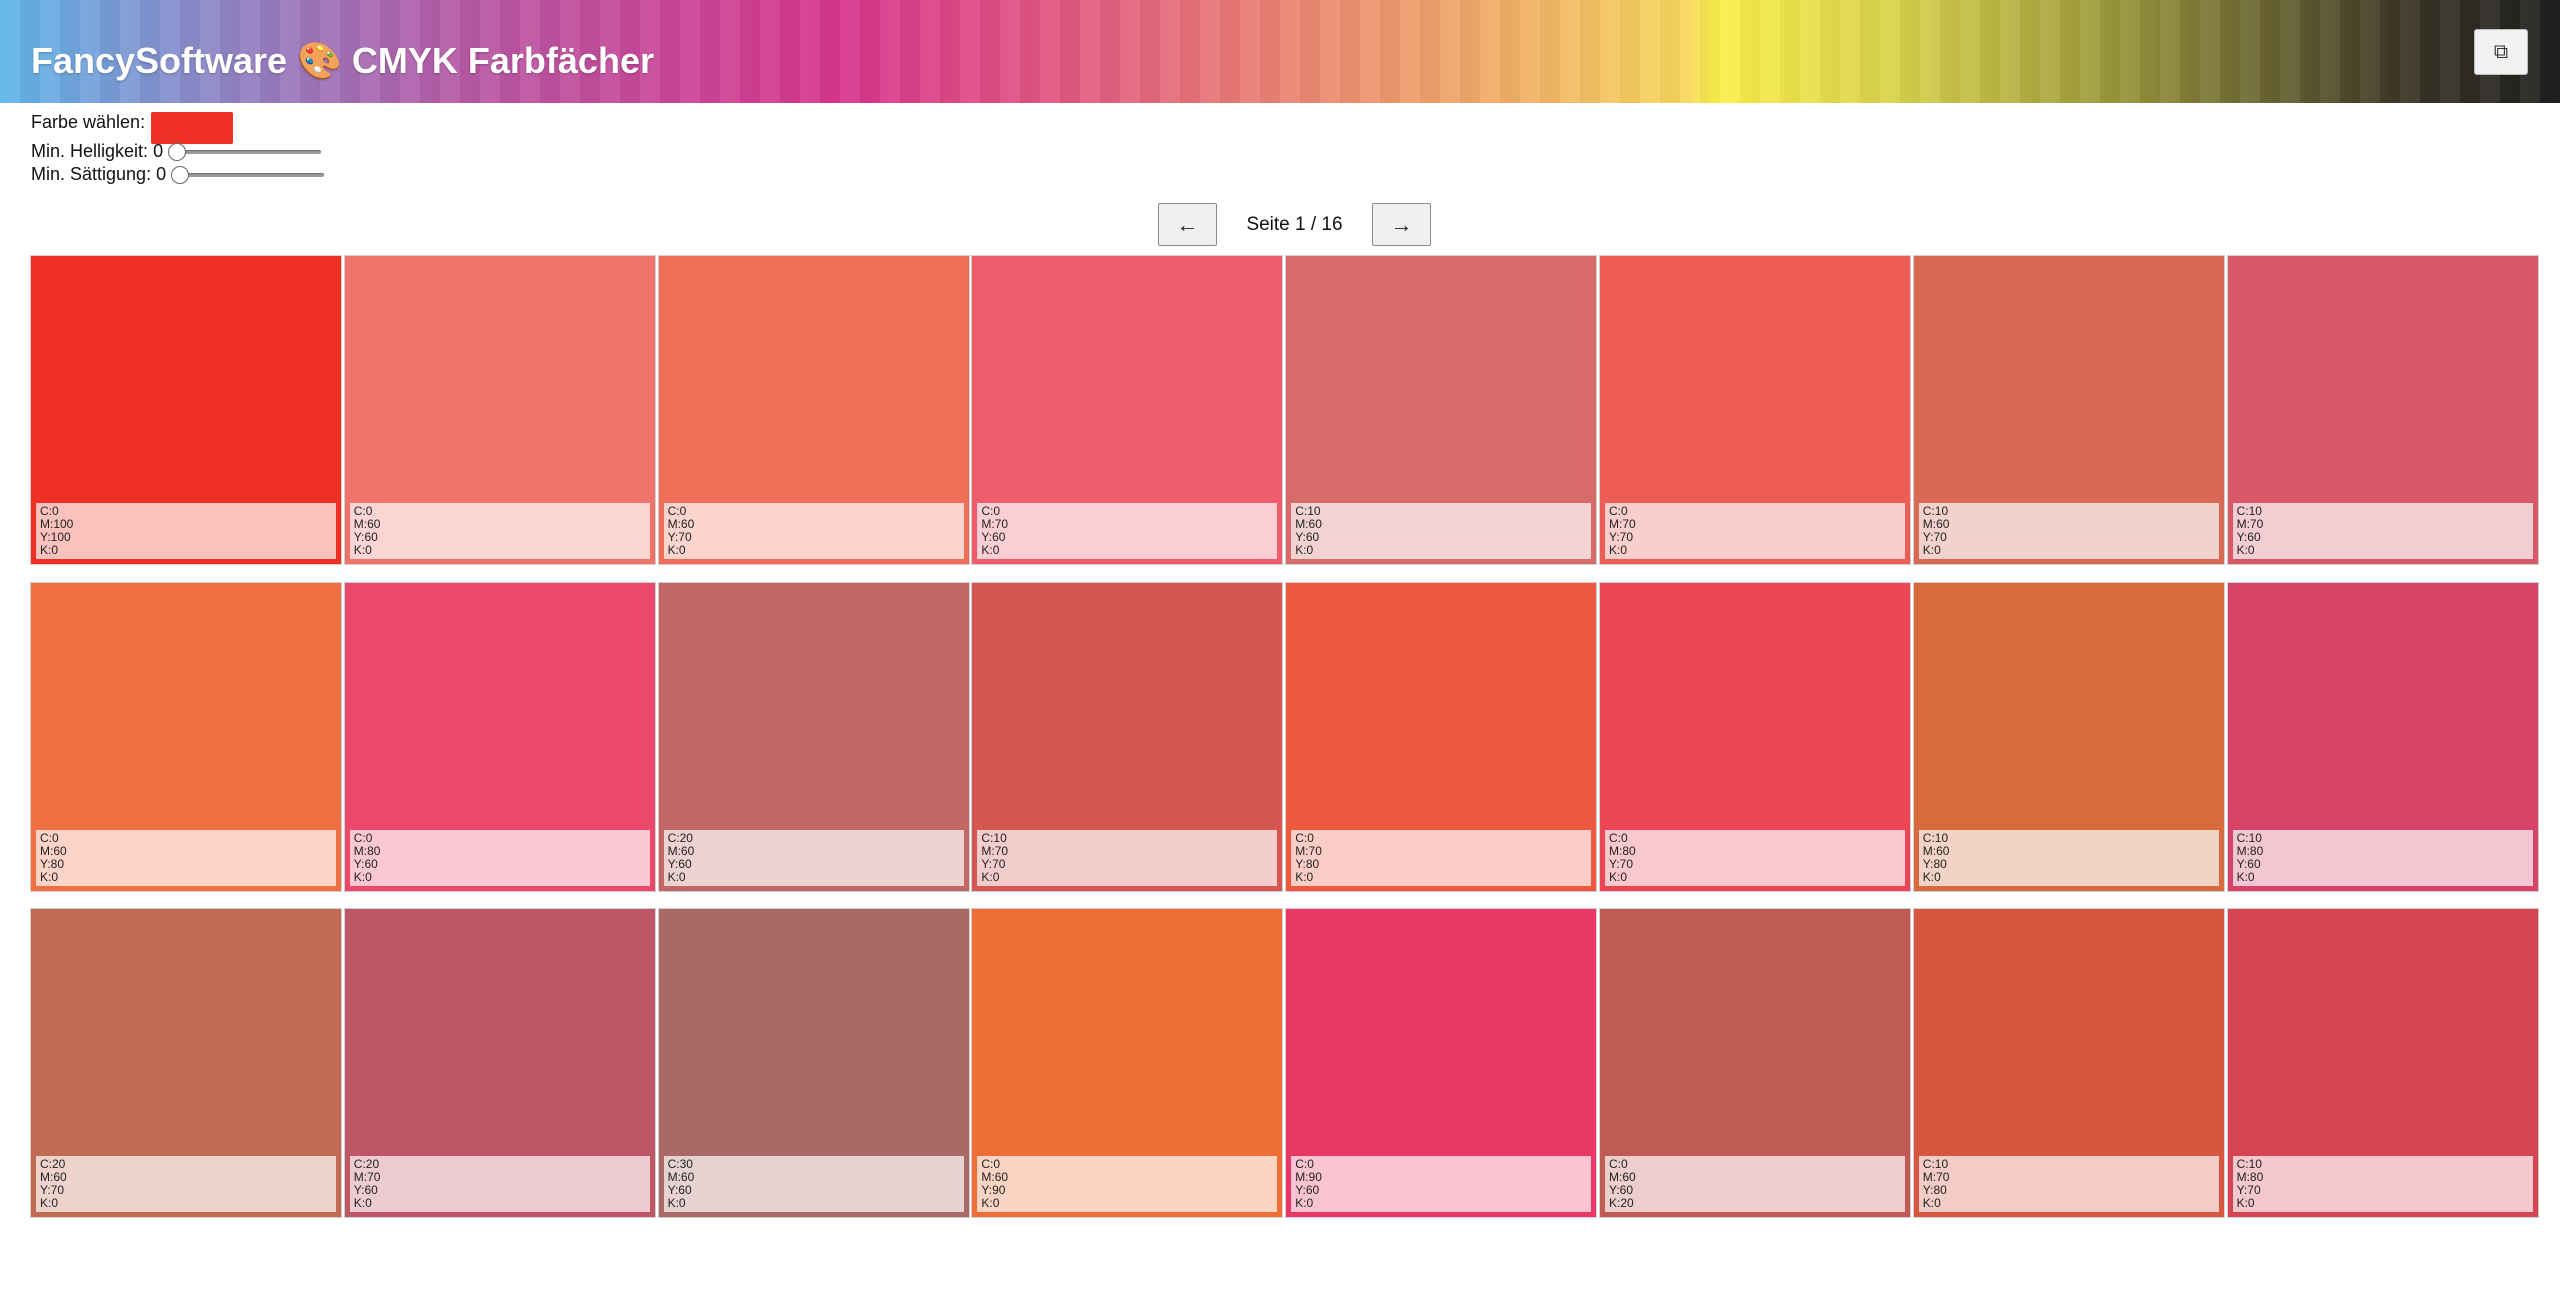 The height and width of the screenshot is (1303, 2560). I want to click on brightness-label: Min. Helligkeit:, so click(90, 151).